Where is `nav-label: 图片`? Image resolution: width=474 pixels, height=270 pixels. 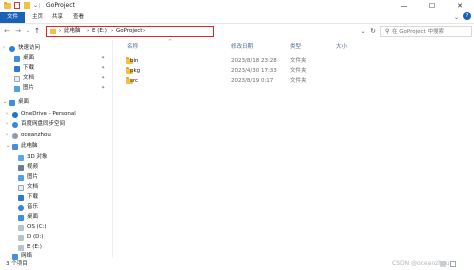
nav-label: 图片 is located at coordinates (29, 88).